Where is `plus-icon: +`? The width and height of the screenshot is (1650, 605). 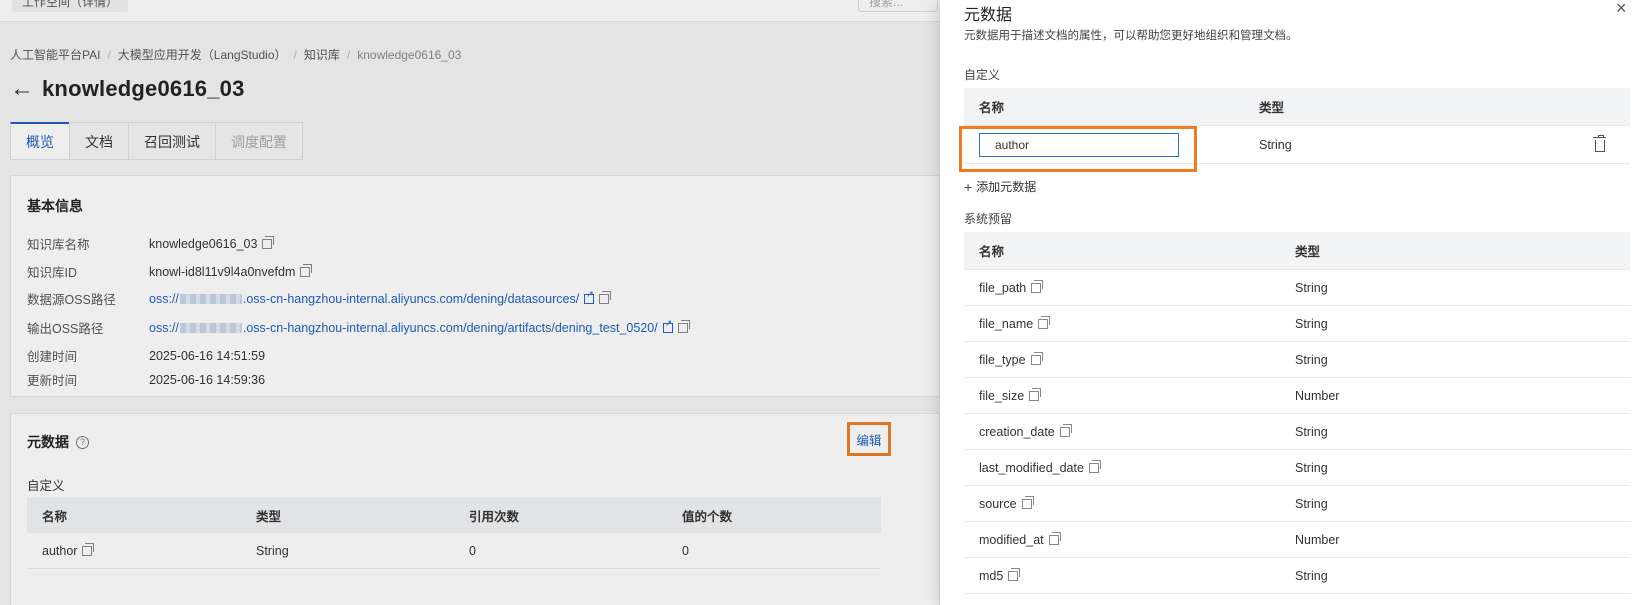 plus-icon: + is located at coordinates (968, 186).